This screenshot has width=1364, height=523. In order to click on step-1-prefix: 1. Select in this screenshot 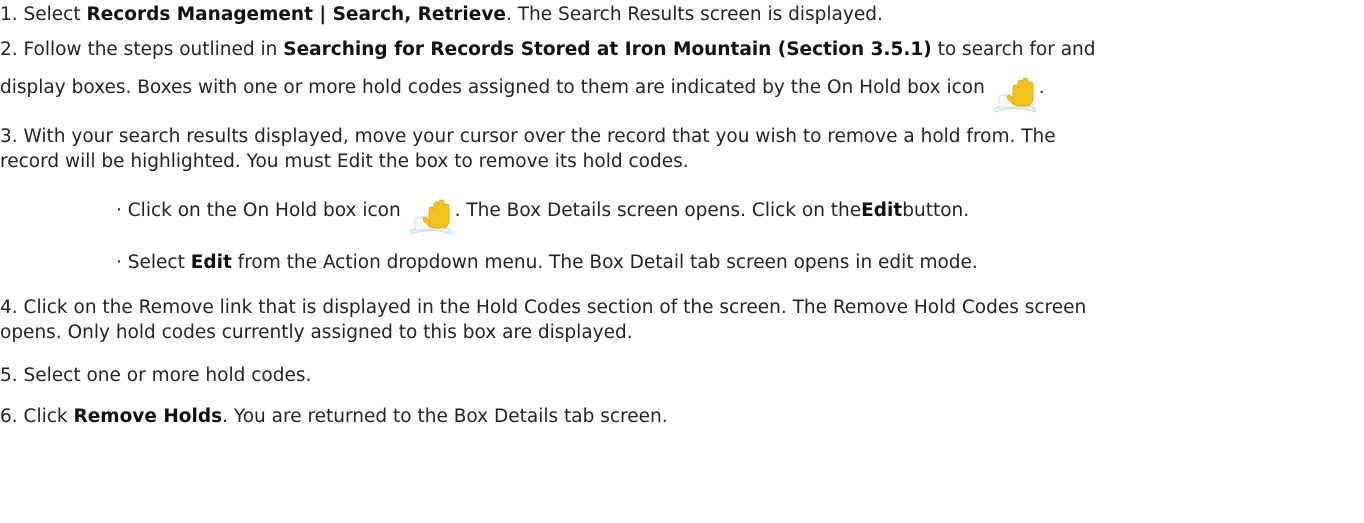, I will do `click(43, 14)`.